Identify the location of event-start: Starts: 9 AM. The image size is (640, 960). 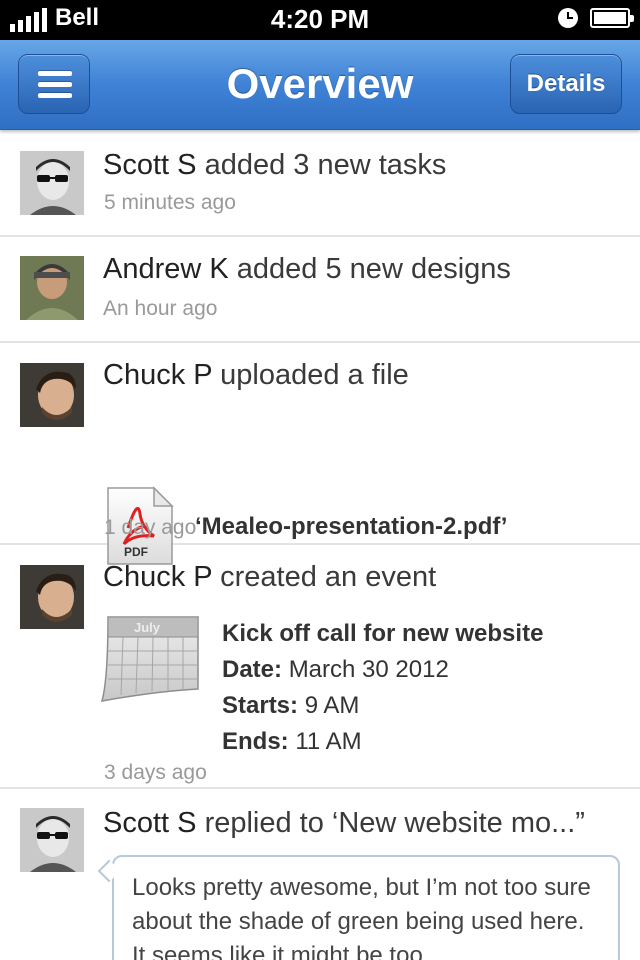
(290, 706).